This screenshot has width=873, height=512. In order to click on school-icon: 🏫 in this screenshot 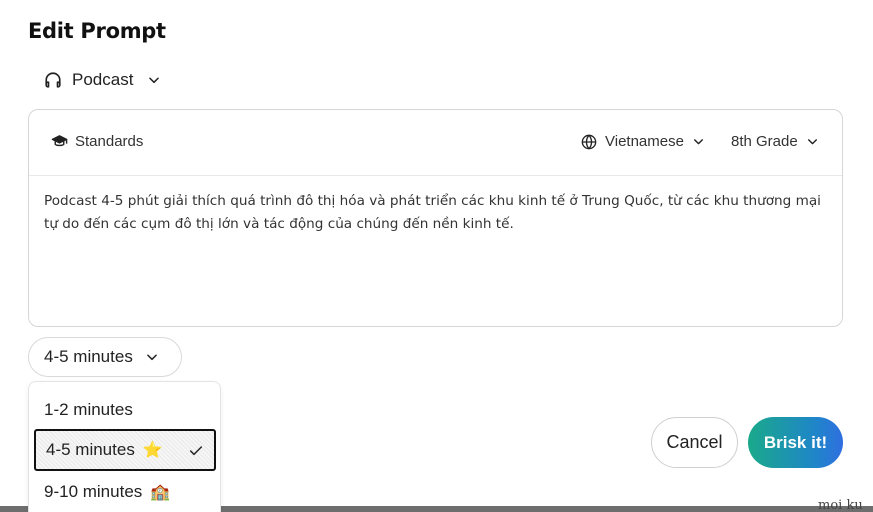, I will do `click(160, 492)`.